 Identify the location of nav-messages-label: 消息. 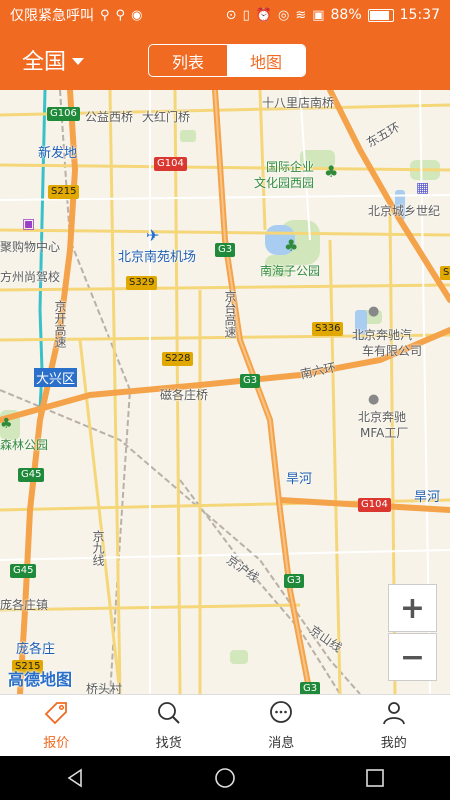
(281, 743).